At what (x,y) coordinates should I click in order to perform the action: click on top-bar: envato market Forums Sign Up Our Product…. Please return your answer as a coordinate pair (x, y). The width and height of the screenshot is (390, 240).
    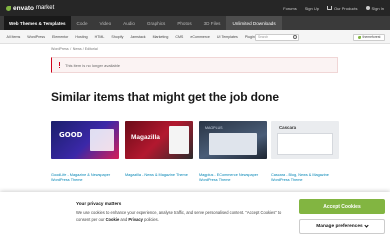
    Looking at the image, I should click on (195, 8).